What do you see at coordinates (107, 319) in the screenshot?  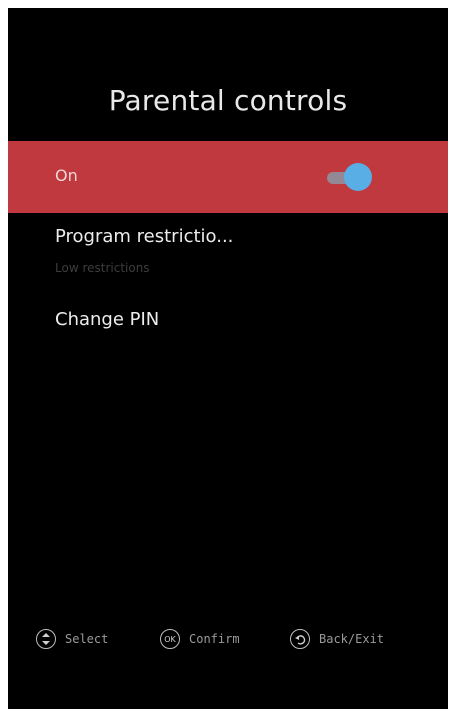 I see `change-pin-item: Change PIN` at bounding box center [107, 319].